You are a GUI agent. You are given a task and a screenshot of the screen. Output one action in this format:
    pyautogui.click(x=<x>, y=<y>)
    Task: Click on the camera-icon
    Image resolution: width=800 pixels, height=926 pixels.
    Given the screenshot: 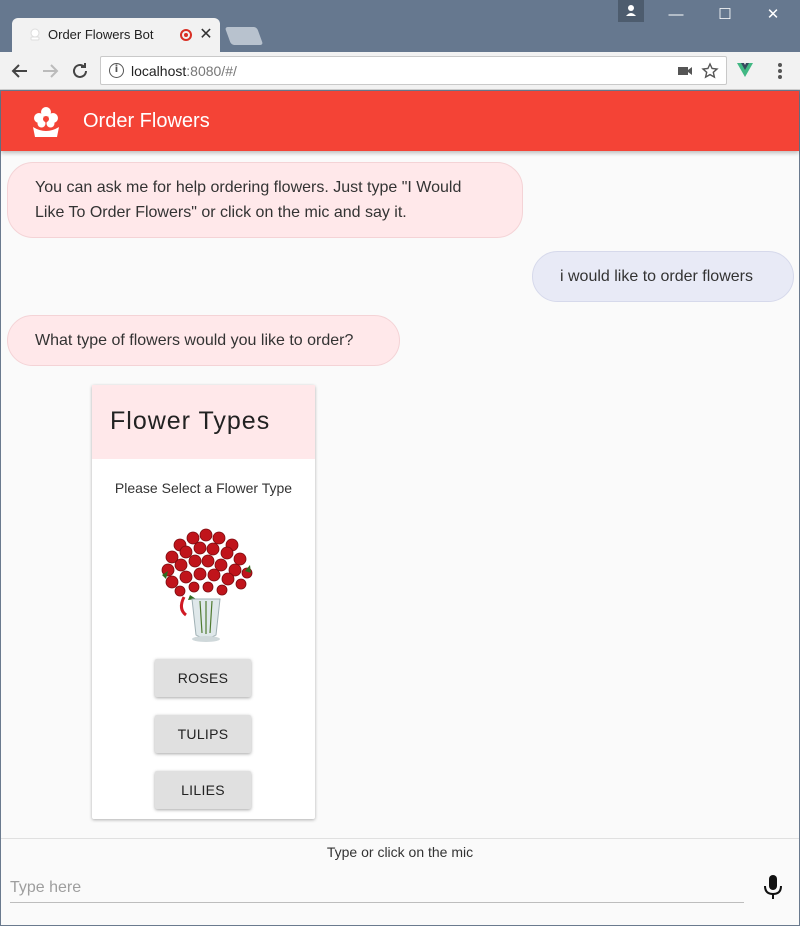 What is the action you would take?
    pyautogui.click(x=685, y=71)
    